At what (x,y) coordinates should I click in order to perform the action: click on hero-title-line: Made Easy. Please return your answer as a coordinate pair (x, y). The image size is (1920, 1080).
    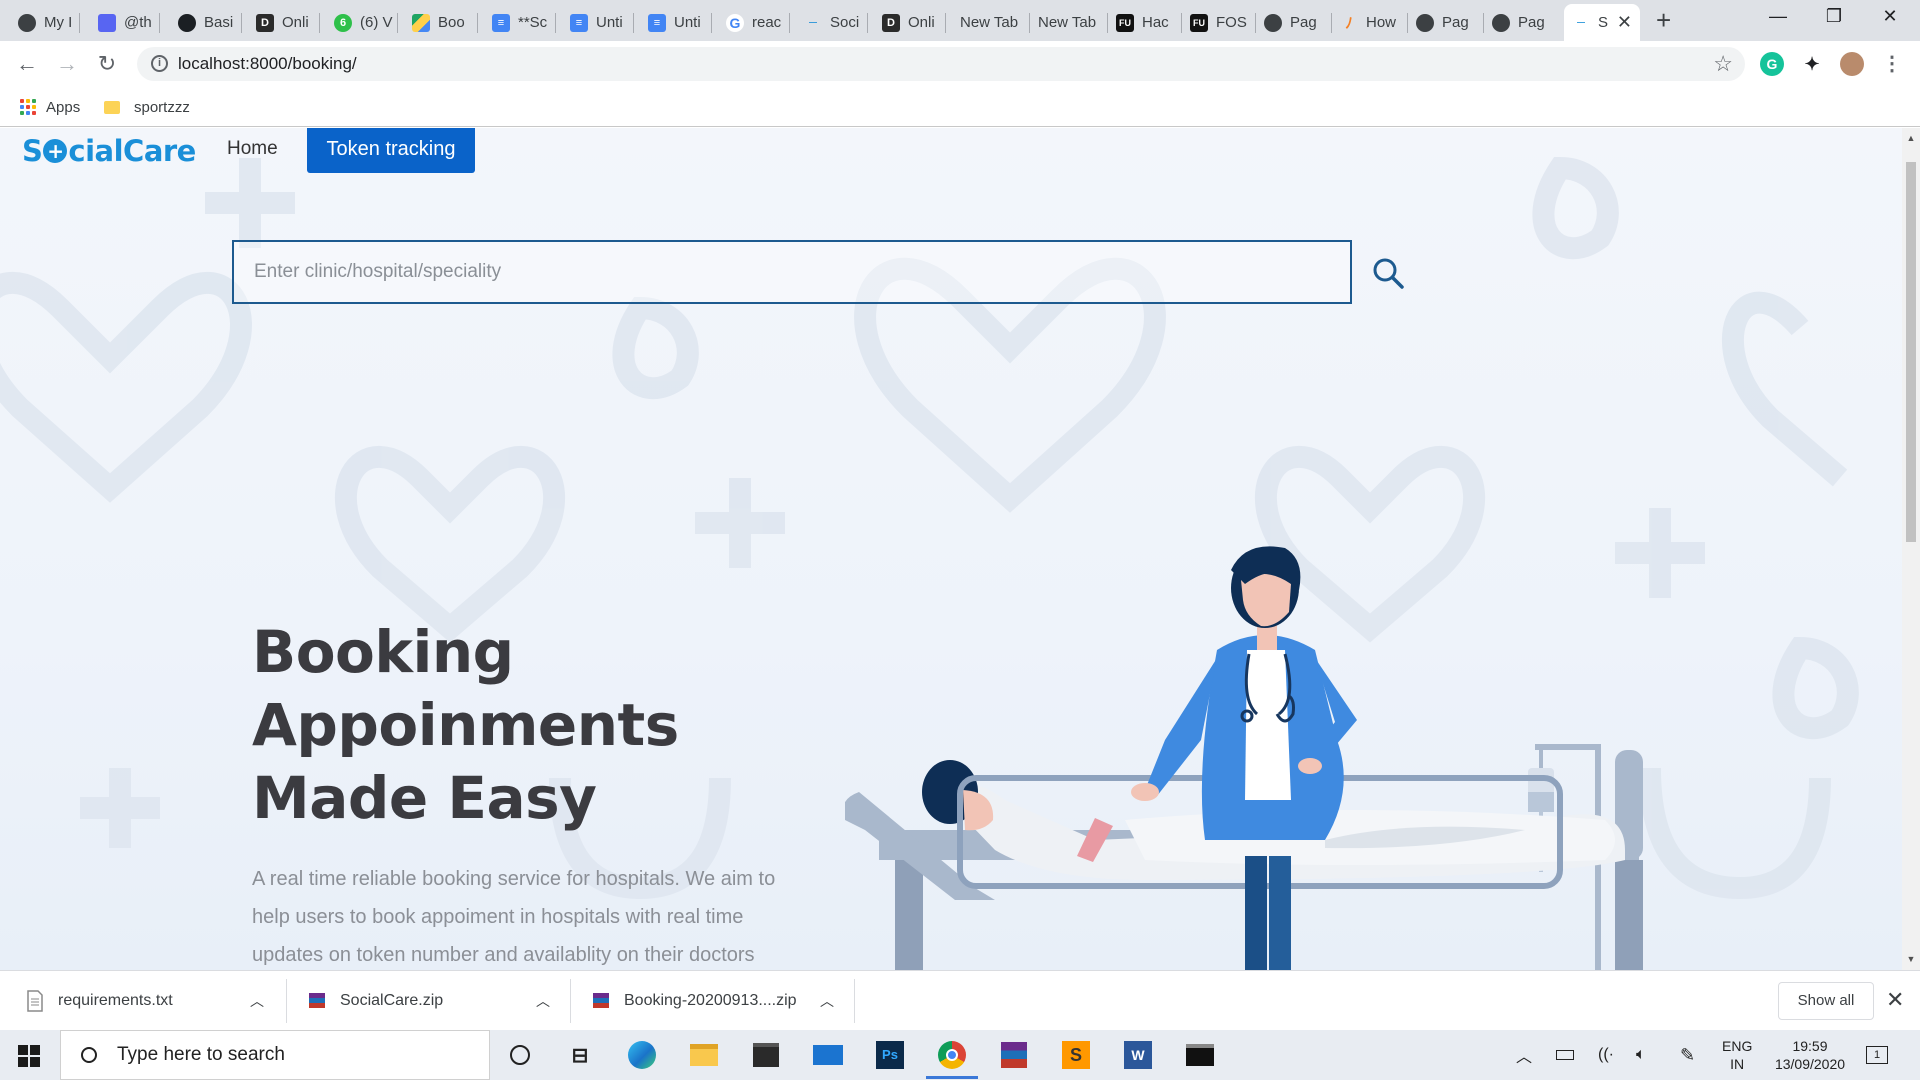
    Looking at the image, I should click on (424, 798).